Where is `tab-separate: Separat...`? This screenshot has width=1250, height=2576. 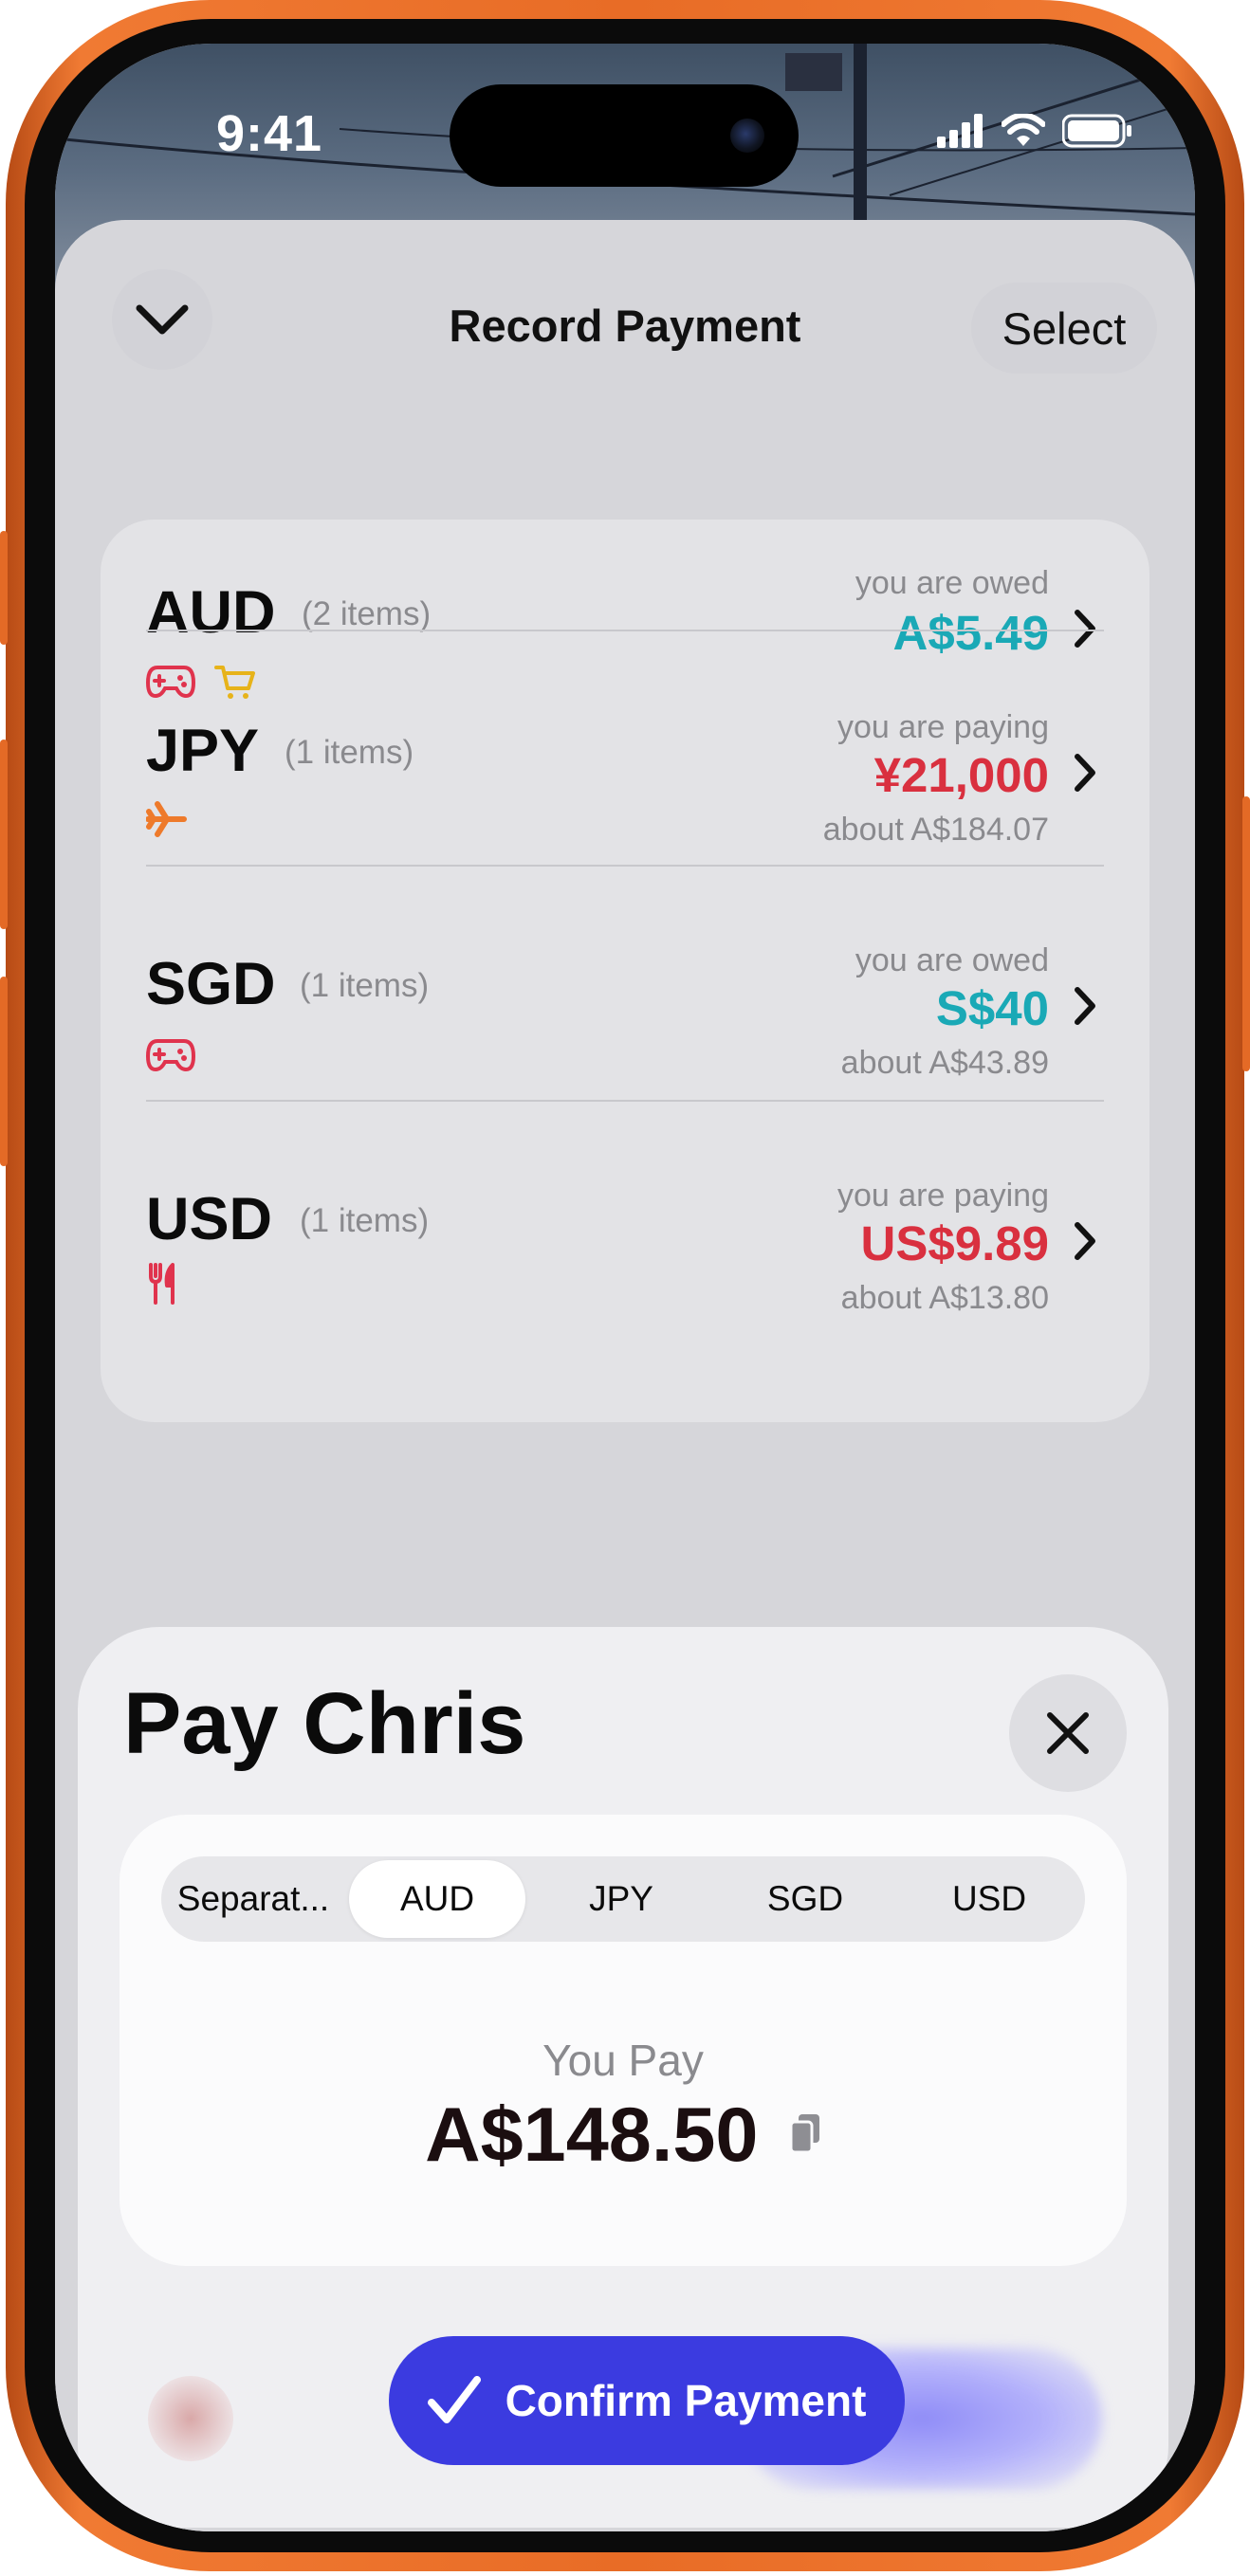
tab-separate: Separat... is located at coordinates (253, 1899).